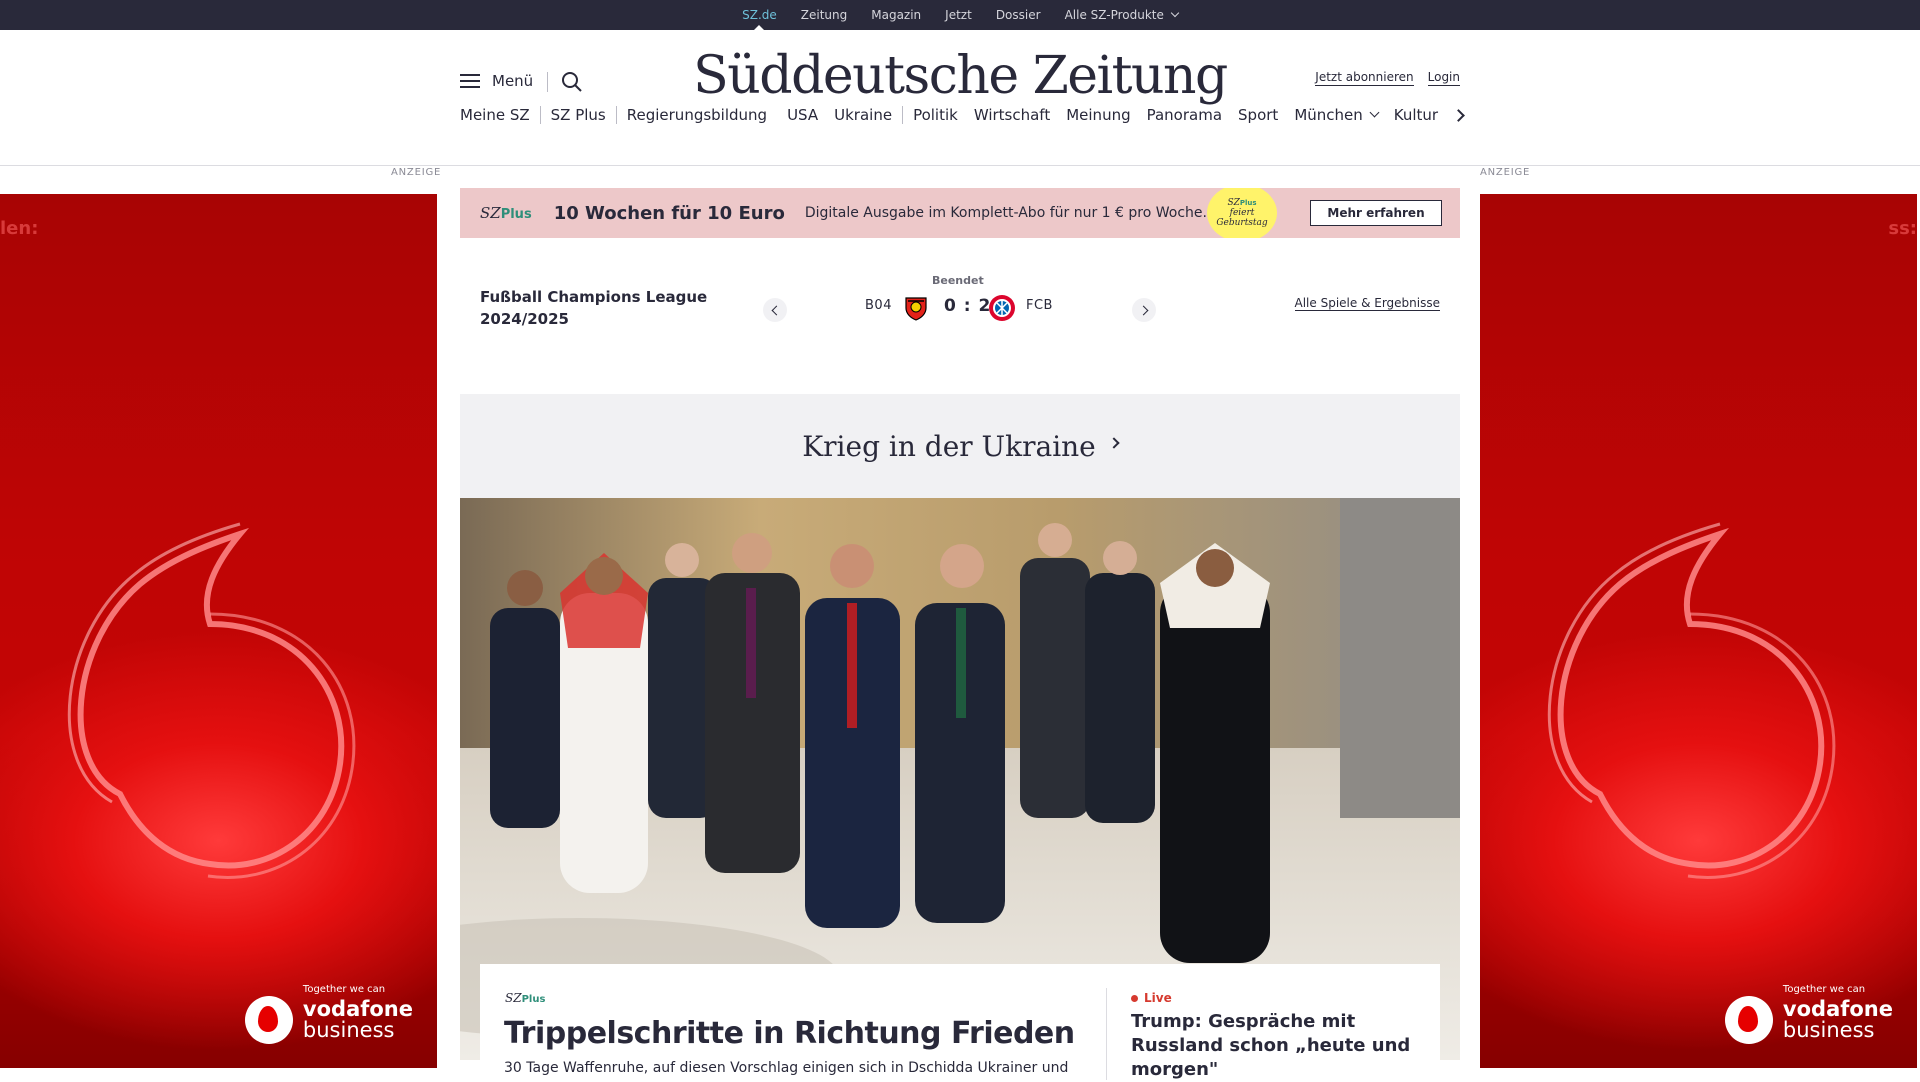 This screenshot has height=1082, width=1920. I want to click on badge-line2: Geburtstag, so click(1242, 223).